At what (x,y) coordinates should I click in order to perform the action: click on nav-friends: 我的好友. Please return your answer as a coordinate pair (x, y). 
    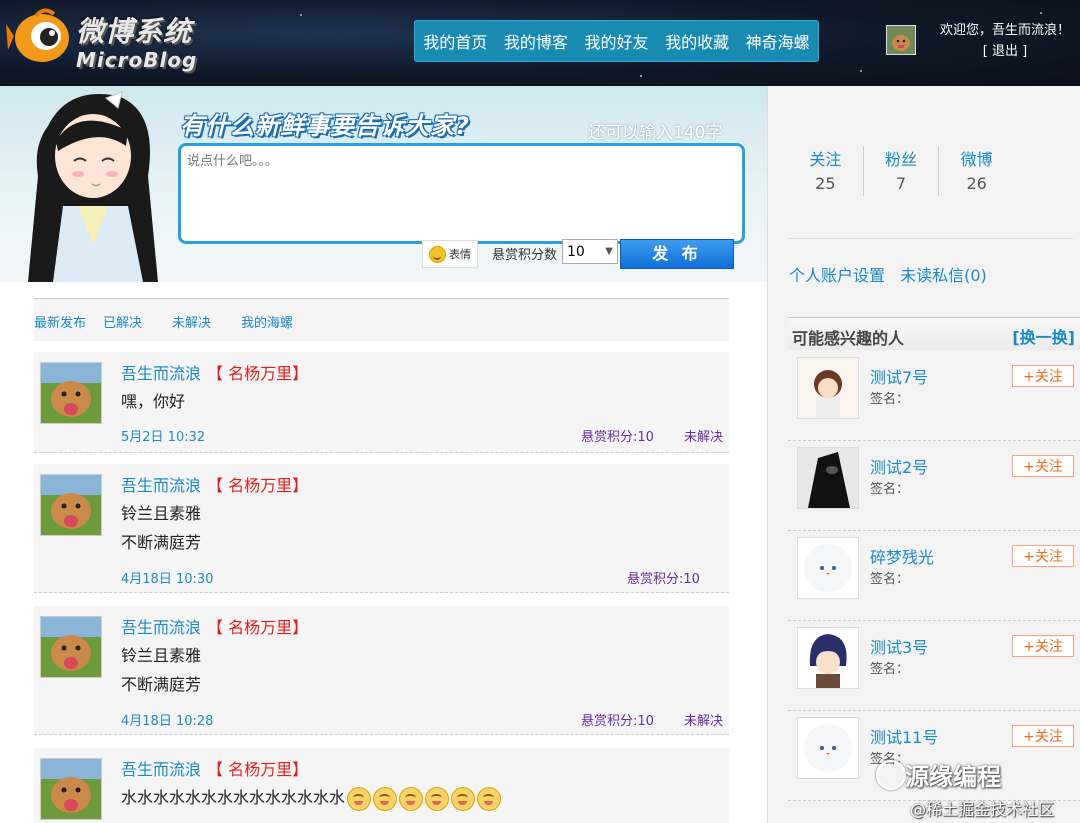
    Looking at the image, I should click on (616, 41).